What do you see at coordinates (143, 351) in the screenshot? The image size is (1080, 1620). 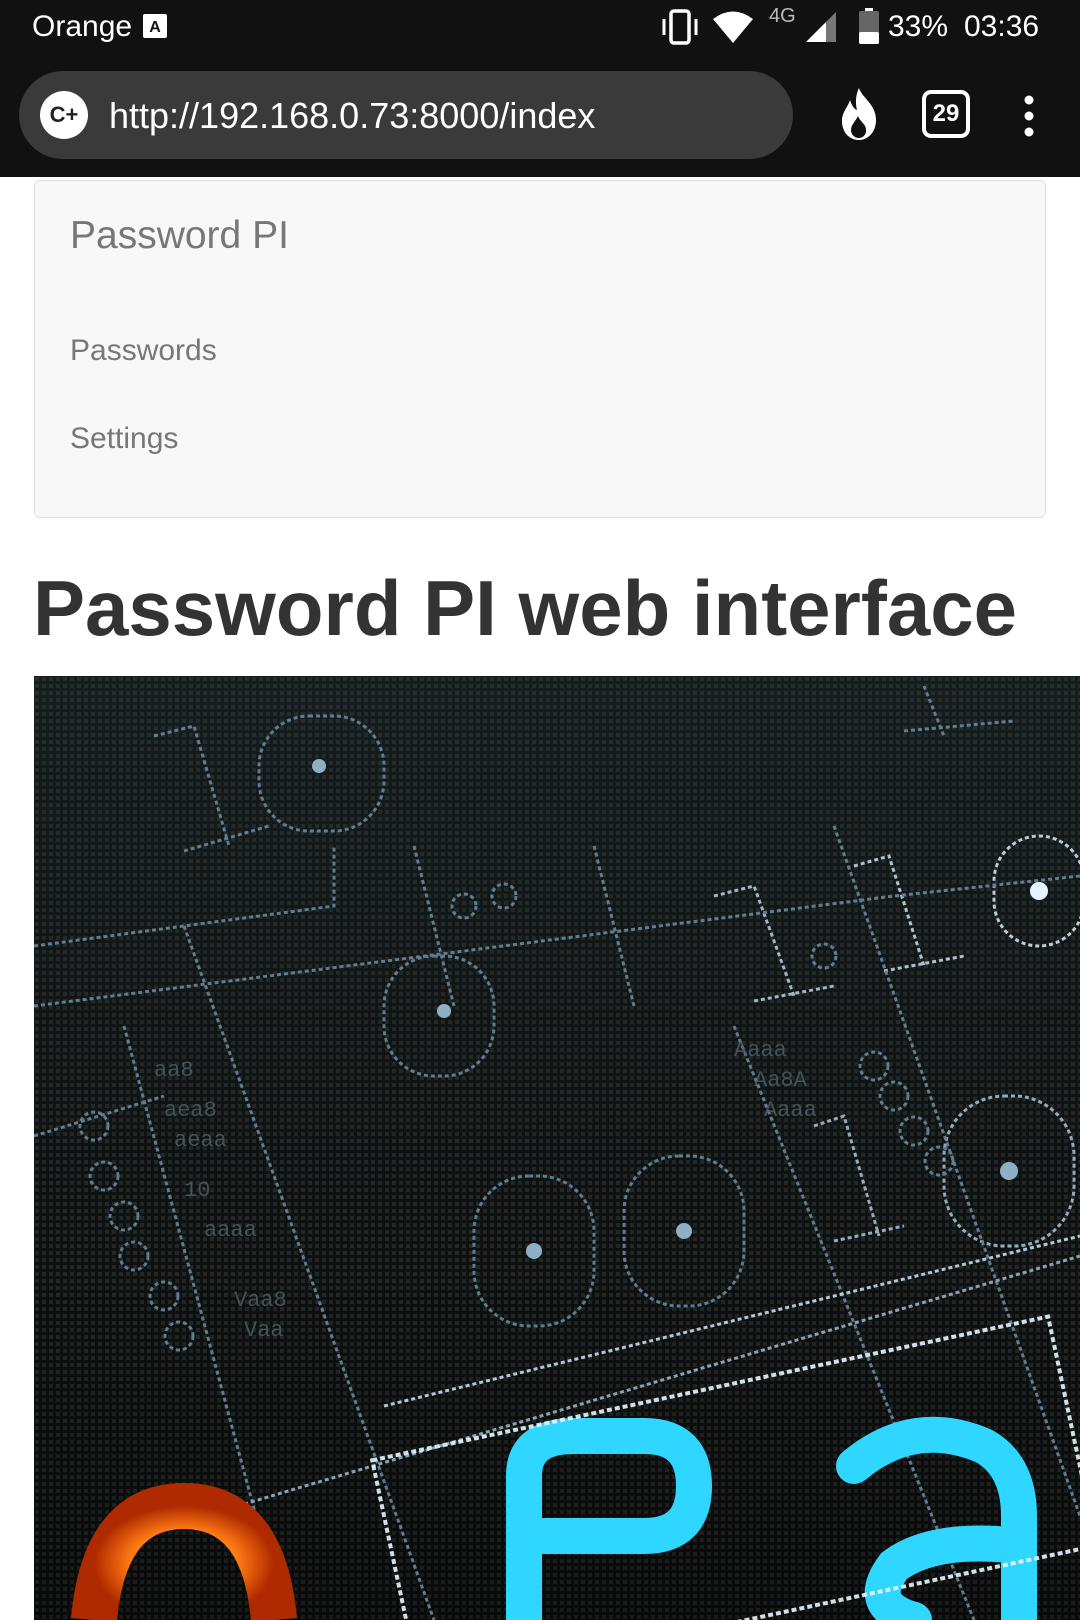 I see `nav-link-passwords: Passwords` at bounding box center [143, 351].